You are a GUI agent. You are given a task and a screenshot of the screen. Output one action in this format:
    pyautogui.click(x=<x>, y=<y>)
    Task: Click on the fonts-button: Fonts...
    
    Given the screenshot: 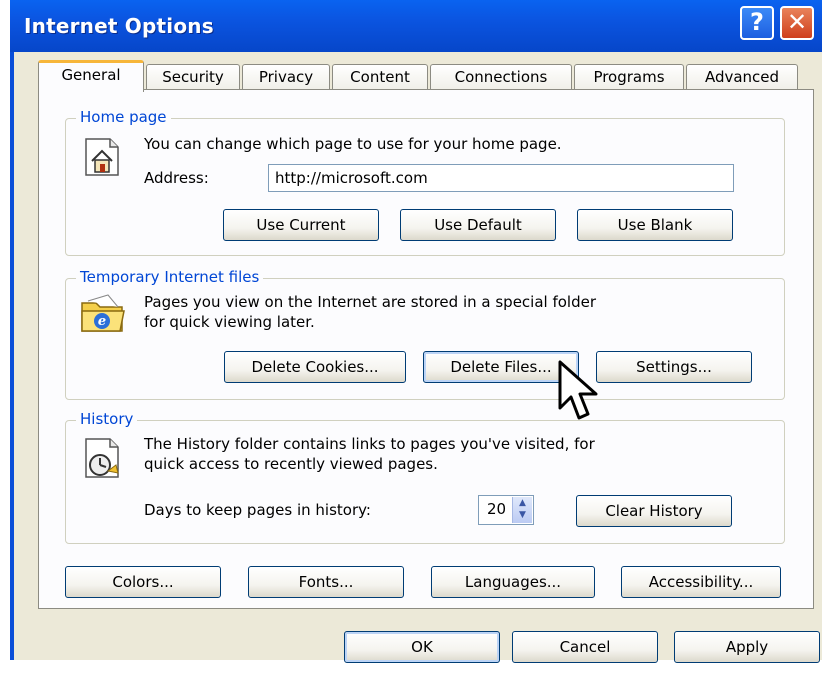 What is the action you would take?
    pyautogui.click(x=326, y=582)
    